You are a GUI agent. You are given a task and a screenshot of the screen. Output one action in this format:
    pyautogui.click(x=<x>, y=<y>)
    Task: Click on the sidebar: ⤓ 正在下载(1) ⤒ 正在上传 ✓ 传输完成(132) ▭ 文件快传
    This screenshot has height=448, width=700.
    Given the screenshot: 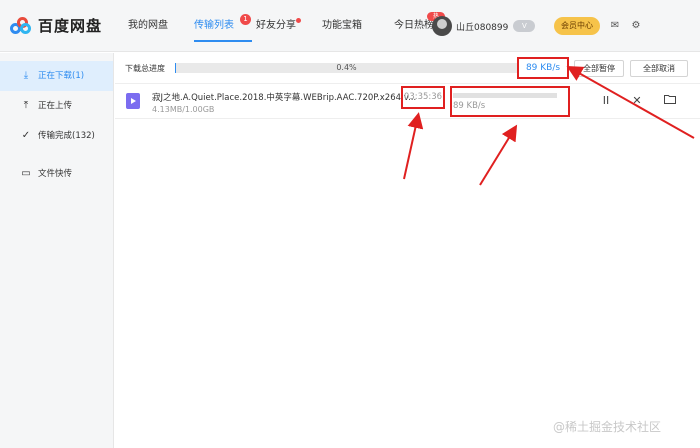 What is the action you would take?
    pyautogui.click(x=57, y=250)
    